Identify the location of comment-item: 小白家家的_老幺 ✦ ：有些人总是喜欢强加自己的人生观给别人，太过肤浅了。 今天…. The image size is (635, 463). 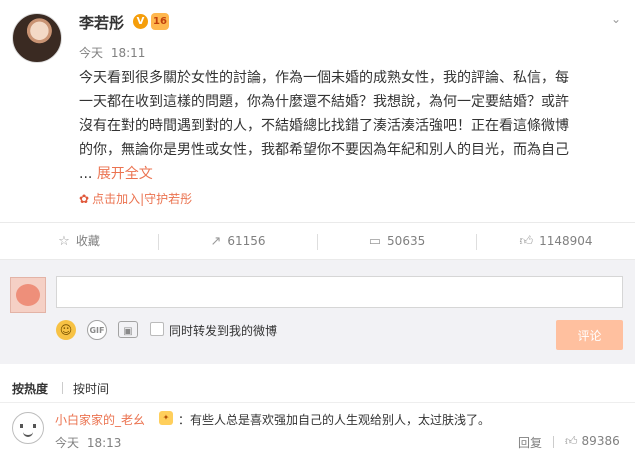
(317, 432).